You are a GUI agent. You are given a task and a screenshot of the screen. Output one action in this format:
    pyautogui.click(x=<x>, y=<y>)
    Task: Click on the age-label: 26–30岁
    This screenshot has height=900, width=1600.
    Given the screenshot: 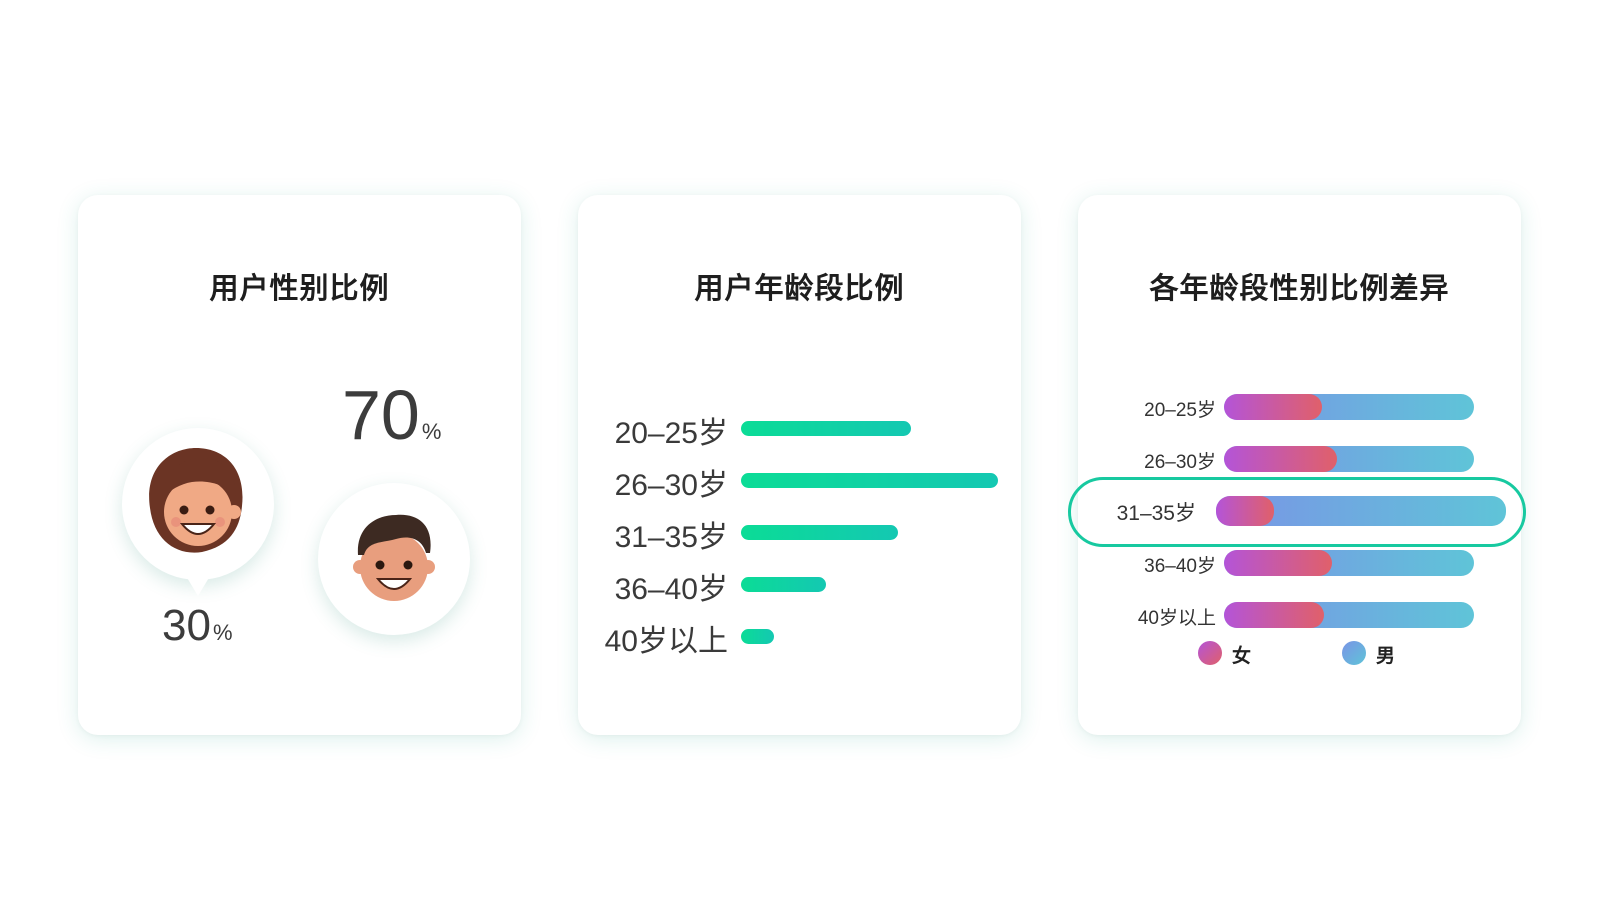 What is the action you would take?
    pyautogui.click(x=671, y=485)
    